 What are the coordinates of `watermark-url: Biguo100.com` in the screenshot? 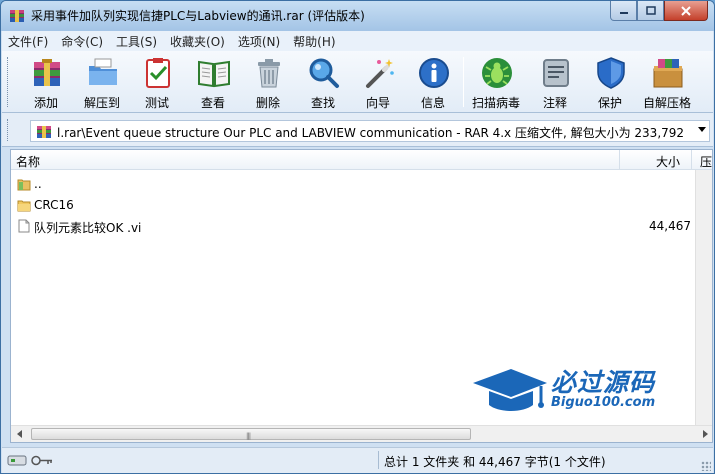 It's located at (603, 402).